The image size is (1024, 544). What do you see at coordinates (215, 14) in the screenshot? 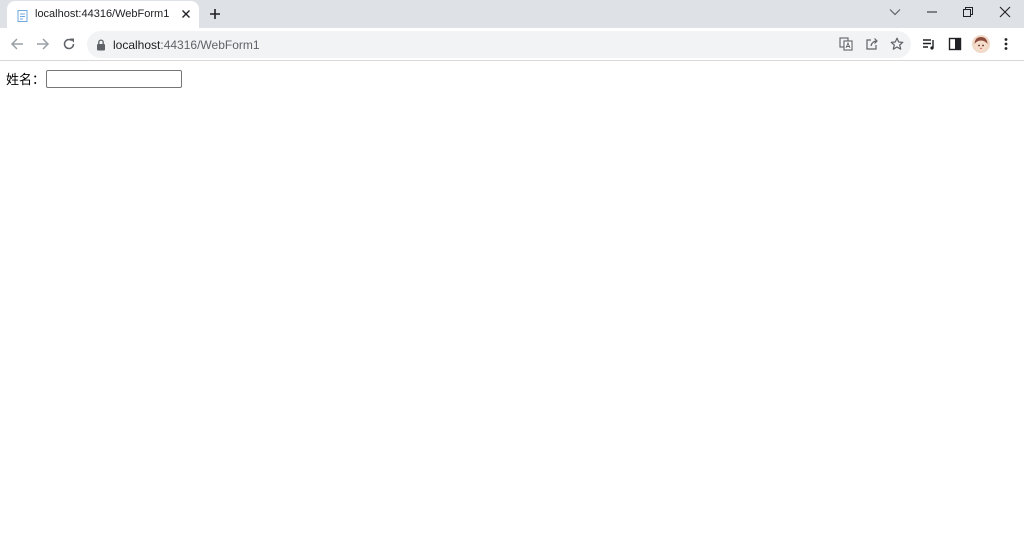
I see `new-tab-icon` at bounding box center [215, 14].